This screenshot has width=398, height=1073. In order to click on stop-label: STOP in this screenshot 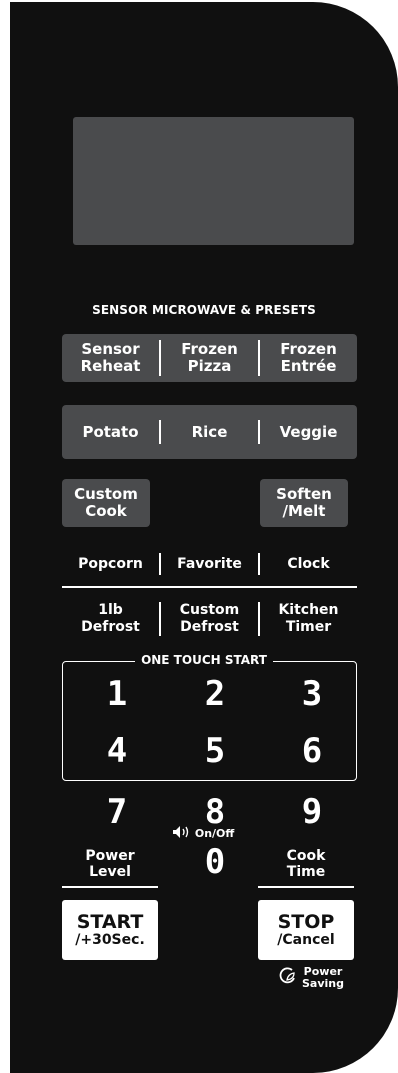, I will do `click(306, 922)`.